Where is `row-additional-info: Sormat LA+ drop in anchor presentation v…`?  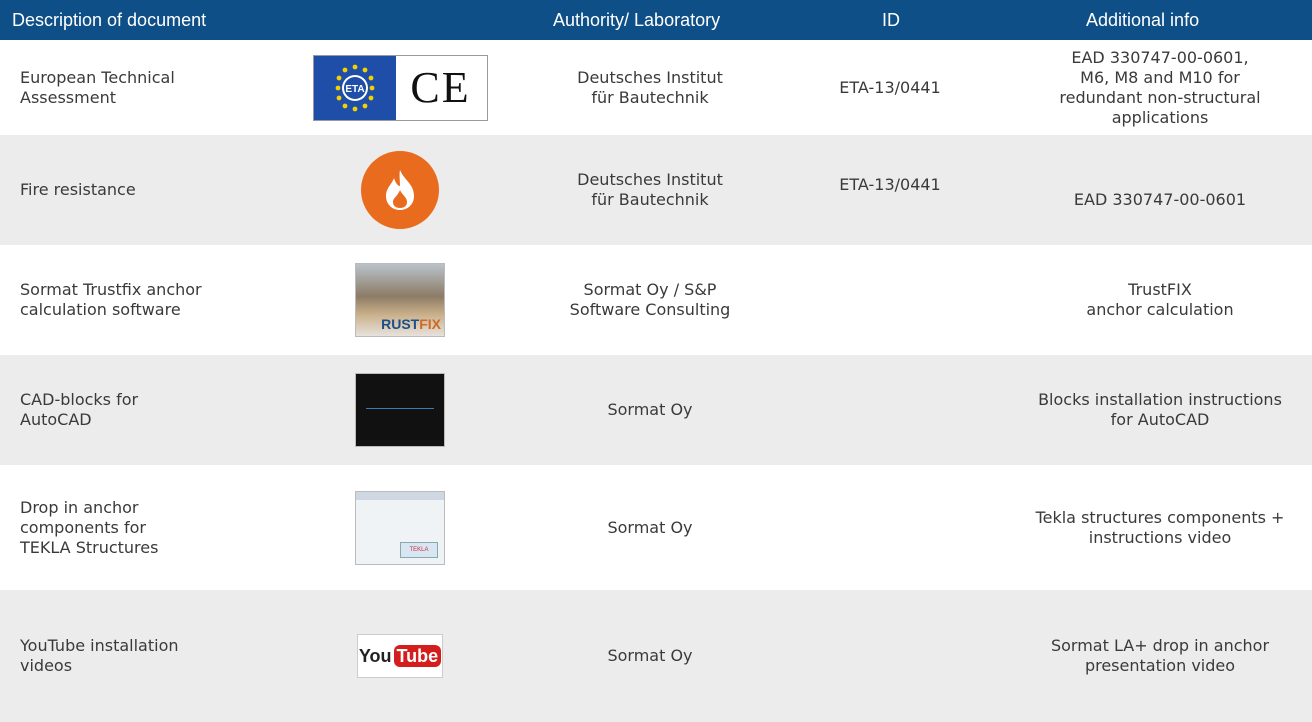
row-additional-info: Sormat LA+ drop in anchor presentation v… is located at coordinates (1160, 655).